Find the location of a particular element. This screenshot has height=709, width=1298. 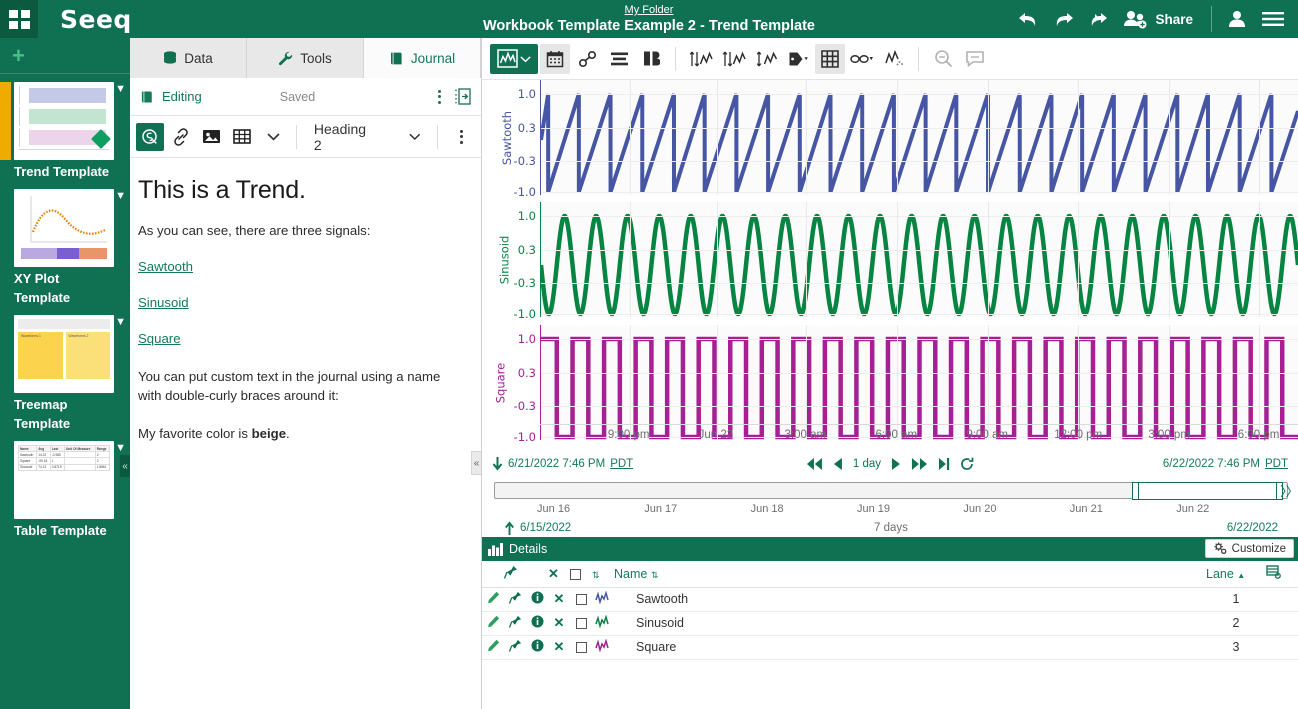

insert-image-button is located at coordinates (212, 137).